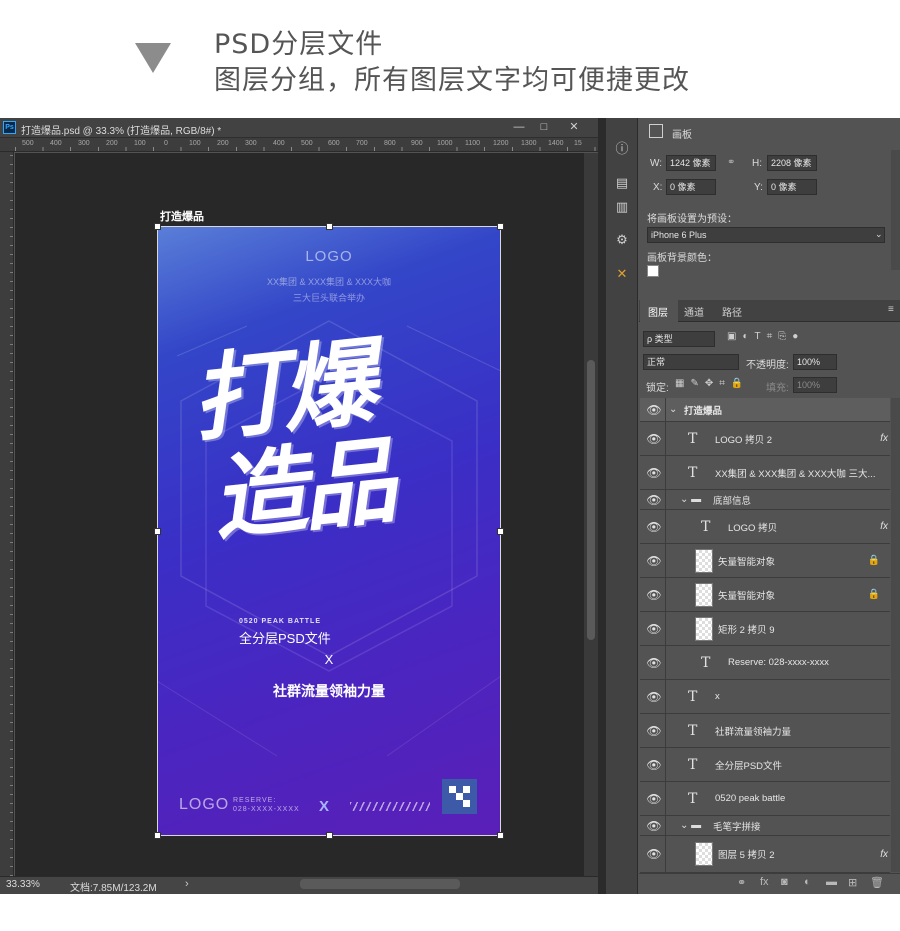 Image resolution: width=900 pixels, height=931 pixels. What do you see at coordinates (765, 697) in the screenshot?
I see `layer-row: 👁 T x` at bounding box center [765, 697].